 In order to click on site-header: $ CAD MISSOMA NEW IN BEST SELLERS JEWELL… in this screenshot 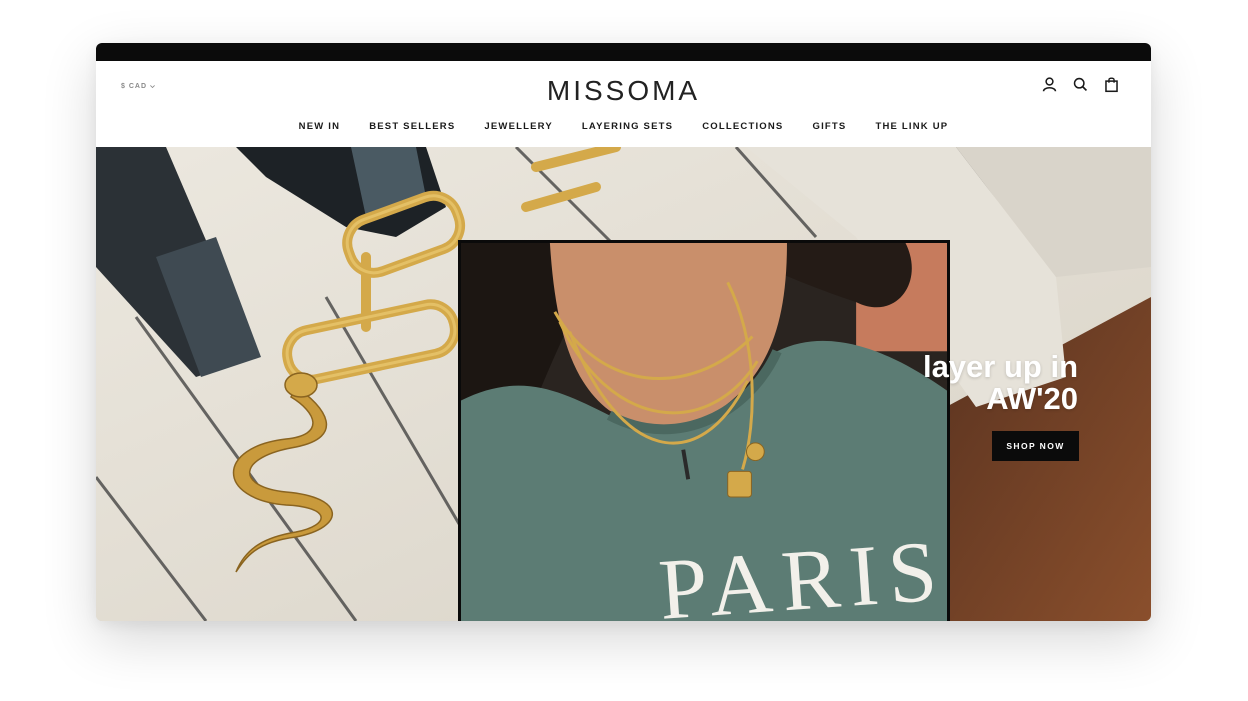, I will do `click(623, 104)`.